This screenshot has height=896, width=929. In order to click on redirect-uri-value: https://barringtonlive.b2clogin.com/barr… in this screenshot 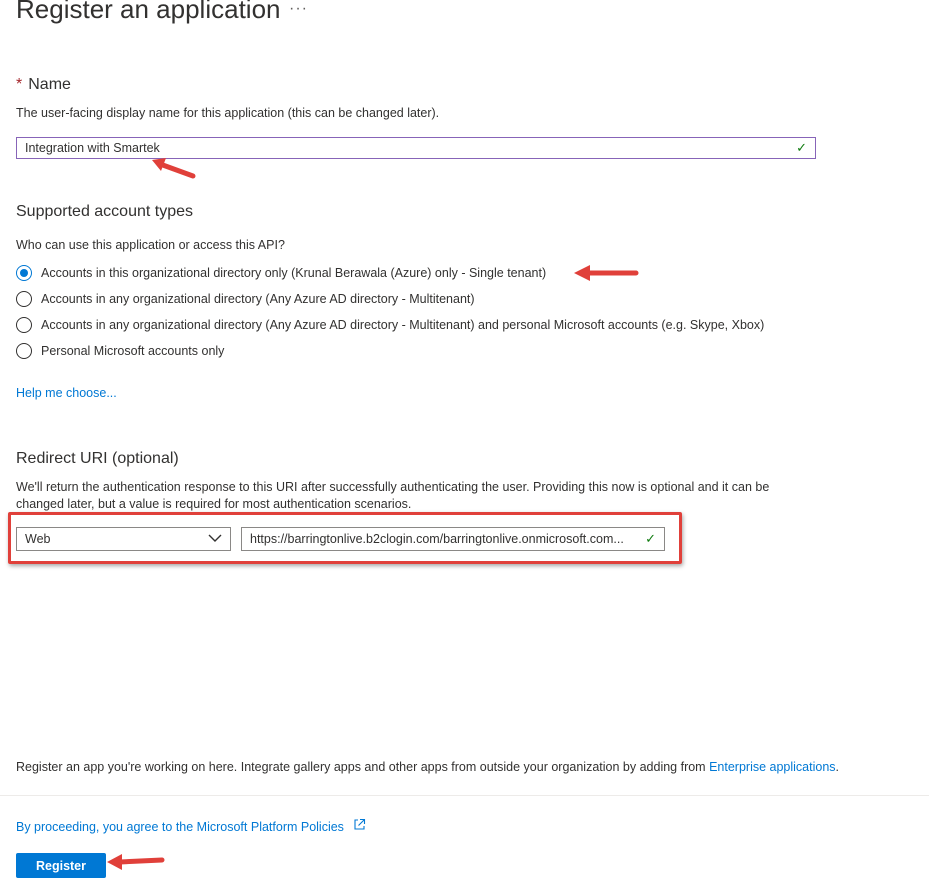, I will do `click(447, 539)`.